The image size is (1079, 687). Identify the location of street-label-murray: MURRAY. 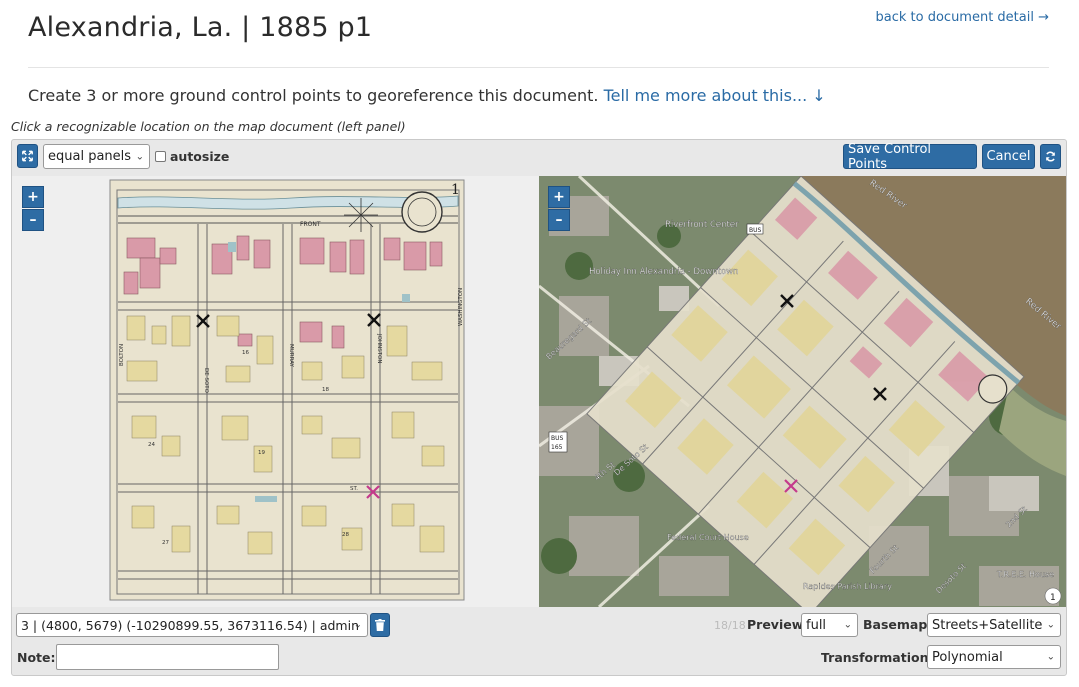
(291, 356).